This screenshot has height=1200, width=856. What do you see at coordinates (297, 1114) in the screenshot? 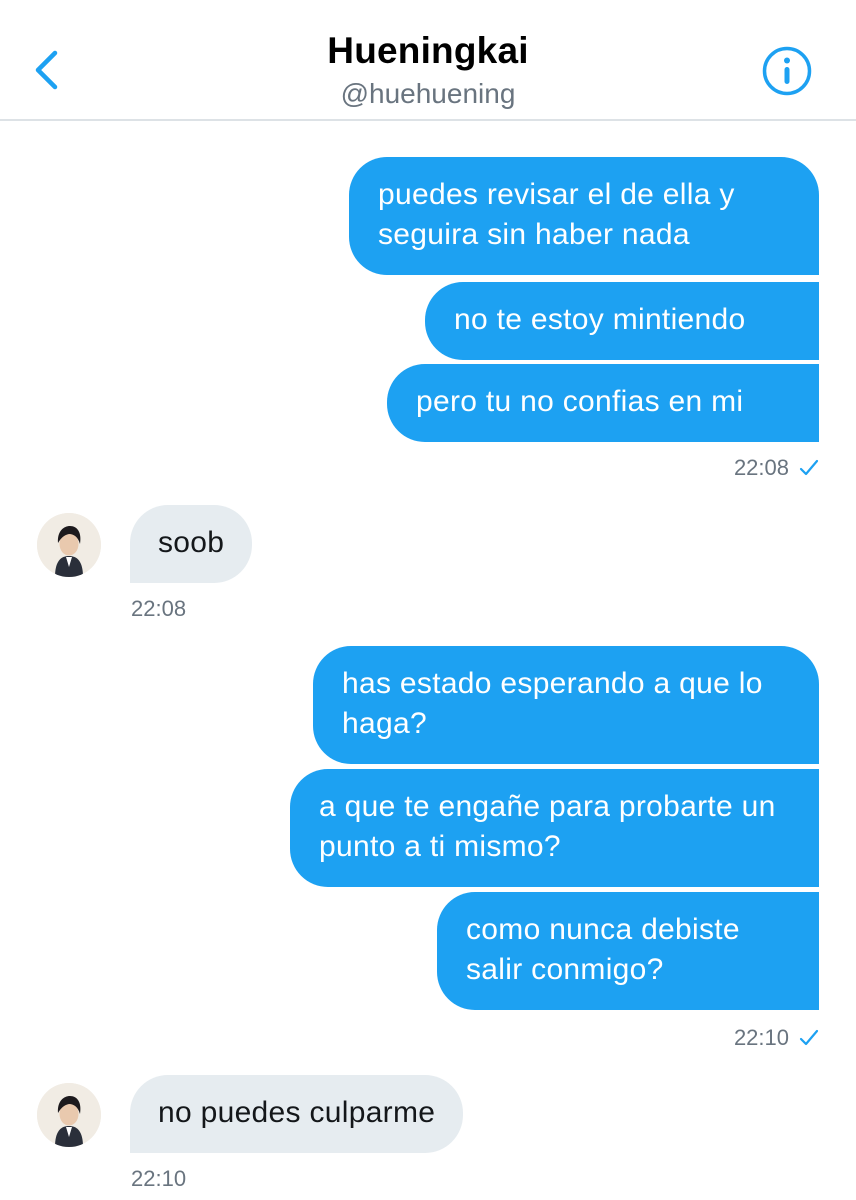
I see `received-message-bubble: no puedes culparme` at bounding box center [297, 1114].